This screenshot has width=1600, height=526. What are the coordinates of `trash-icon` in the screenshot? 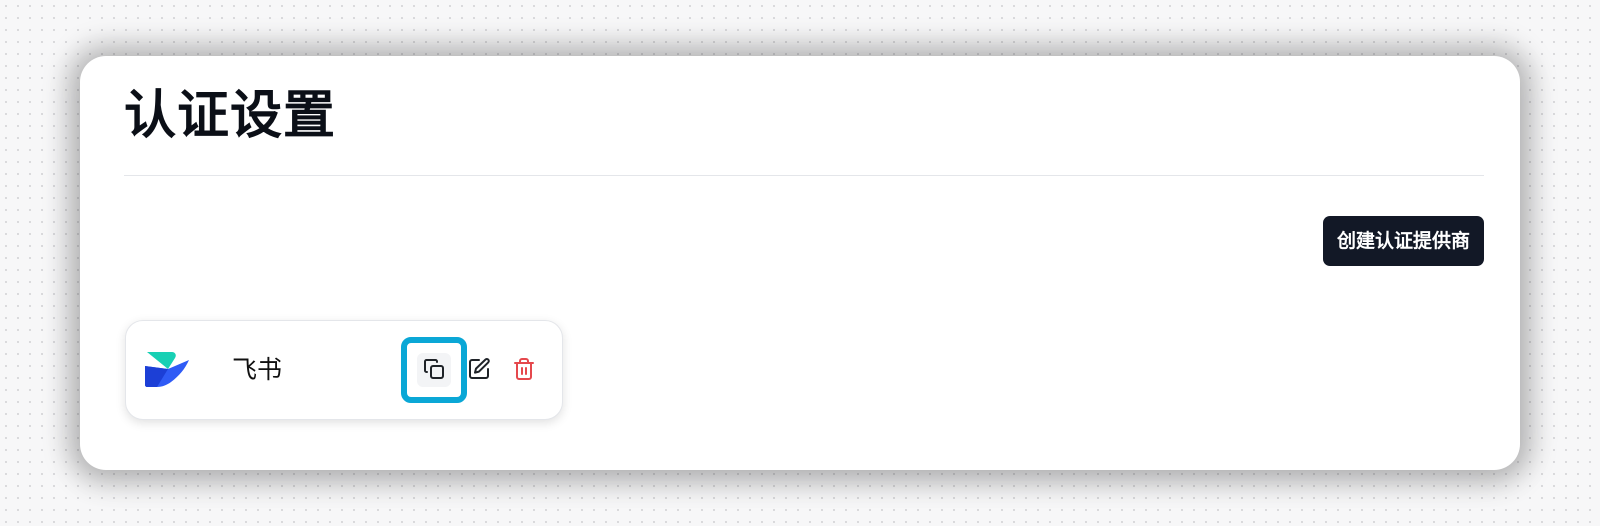 It's located at (524, 370).